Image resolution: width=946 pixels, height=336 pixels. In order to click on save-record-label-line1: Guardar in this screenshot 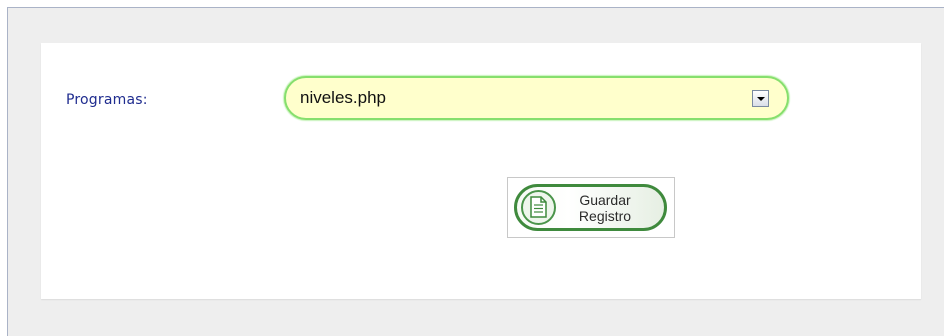, I will do `click(605, 200)`.